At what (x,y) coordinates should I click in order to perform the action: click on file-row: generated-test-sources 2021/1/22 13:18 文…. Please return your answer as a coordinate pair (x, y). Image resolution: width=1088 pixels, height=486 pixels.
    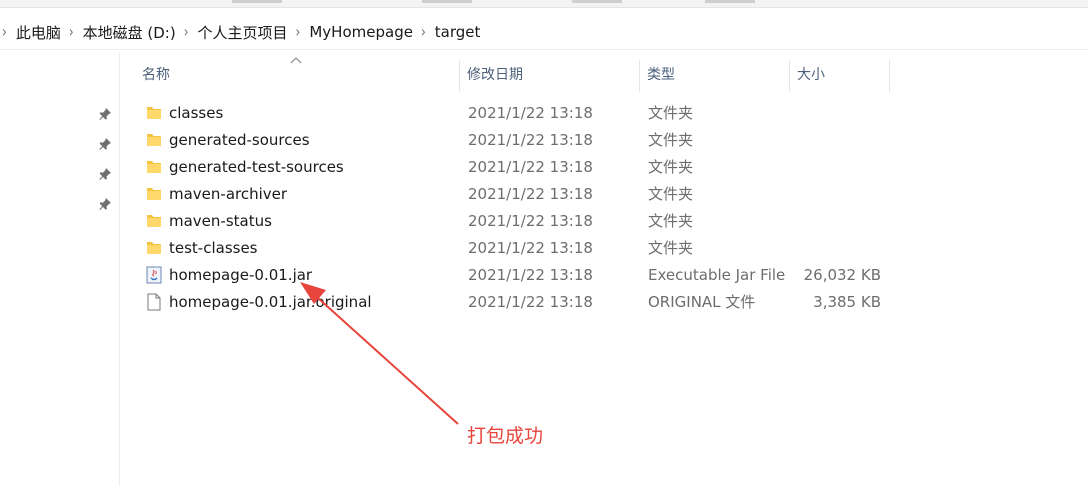
    Looking at the image, I should click on (515, 167).